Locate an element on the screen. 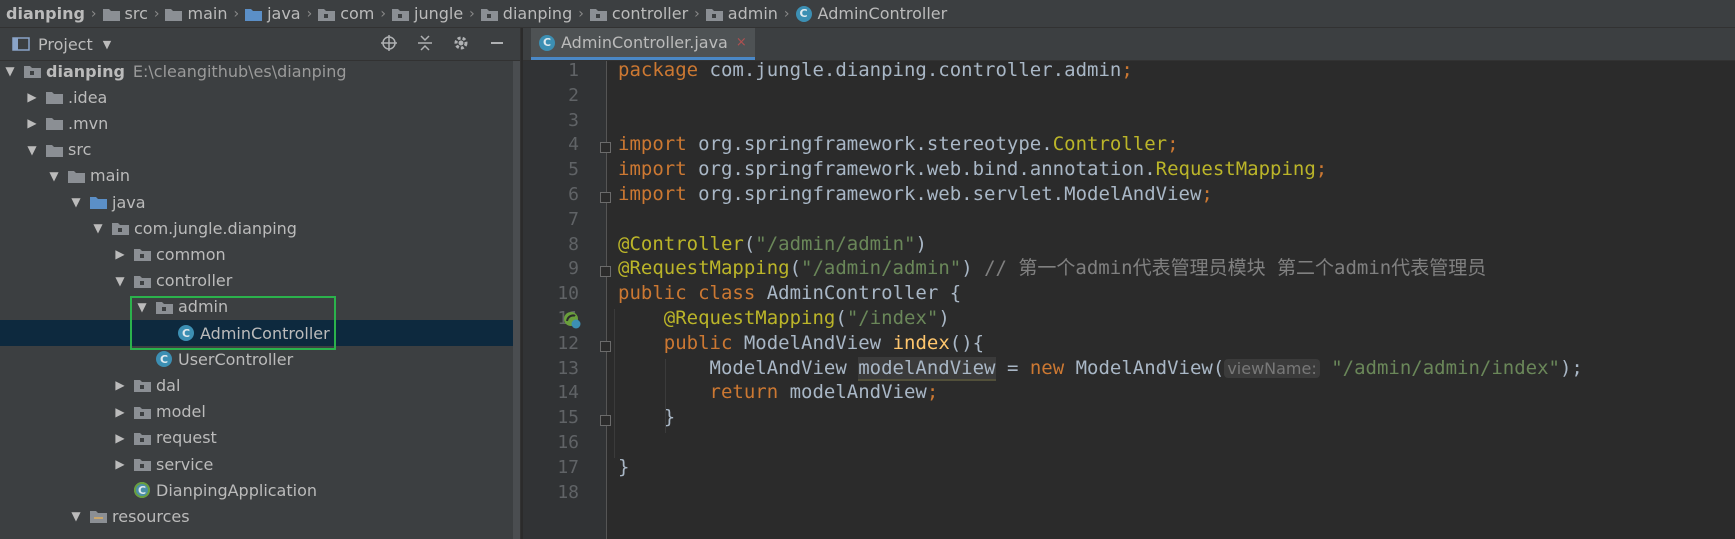  tree-item-dal: ▶ dal is located at coordinates (260, 385).